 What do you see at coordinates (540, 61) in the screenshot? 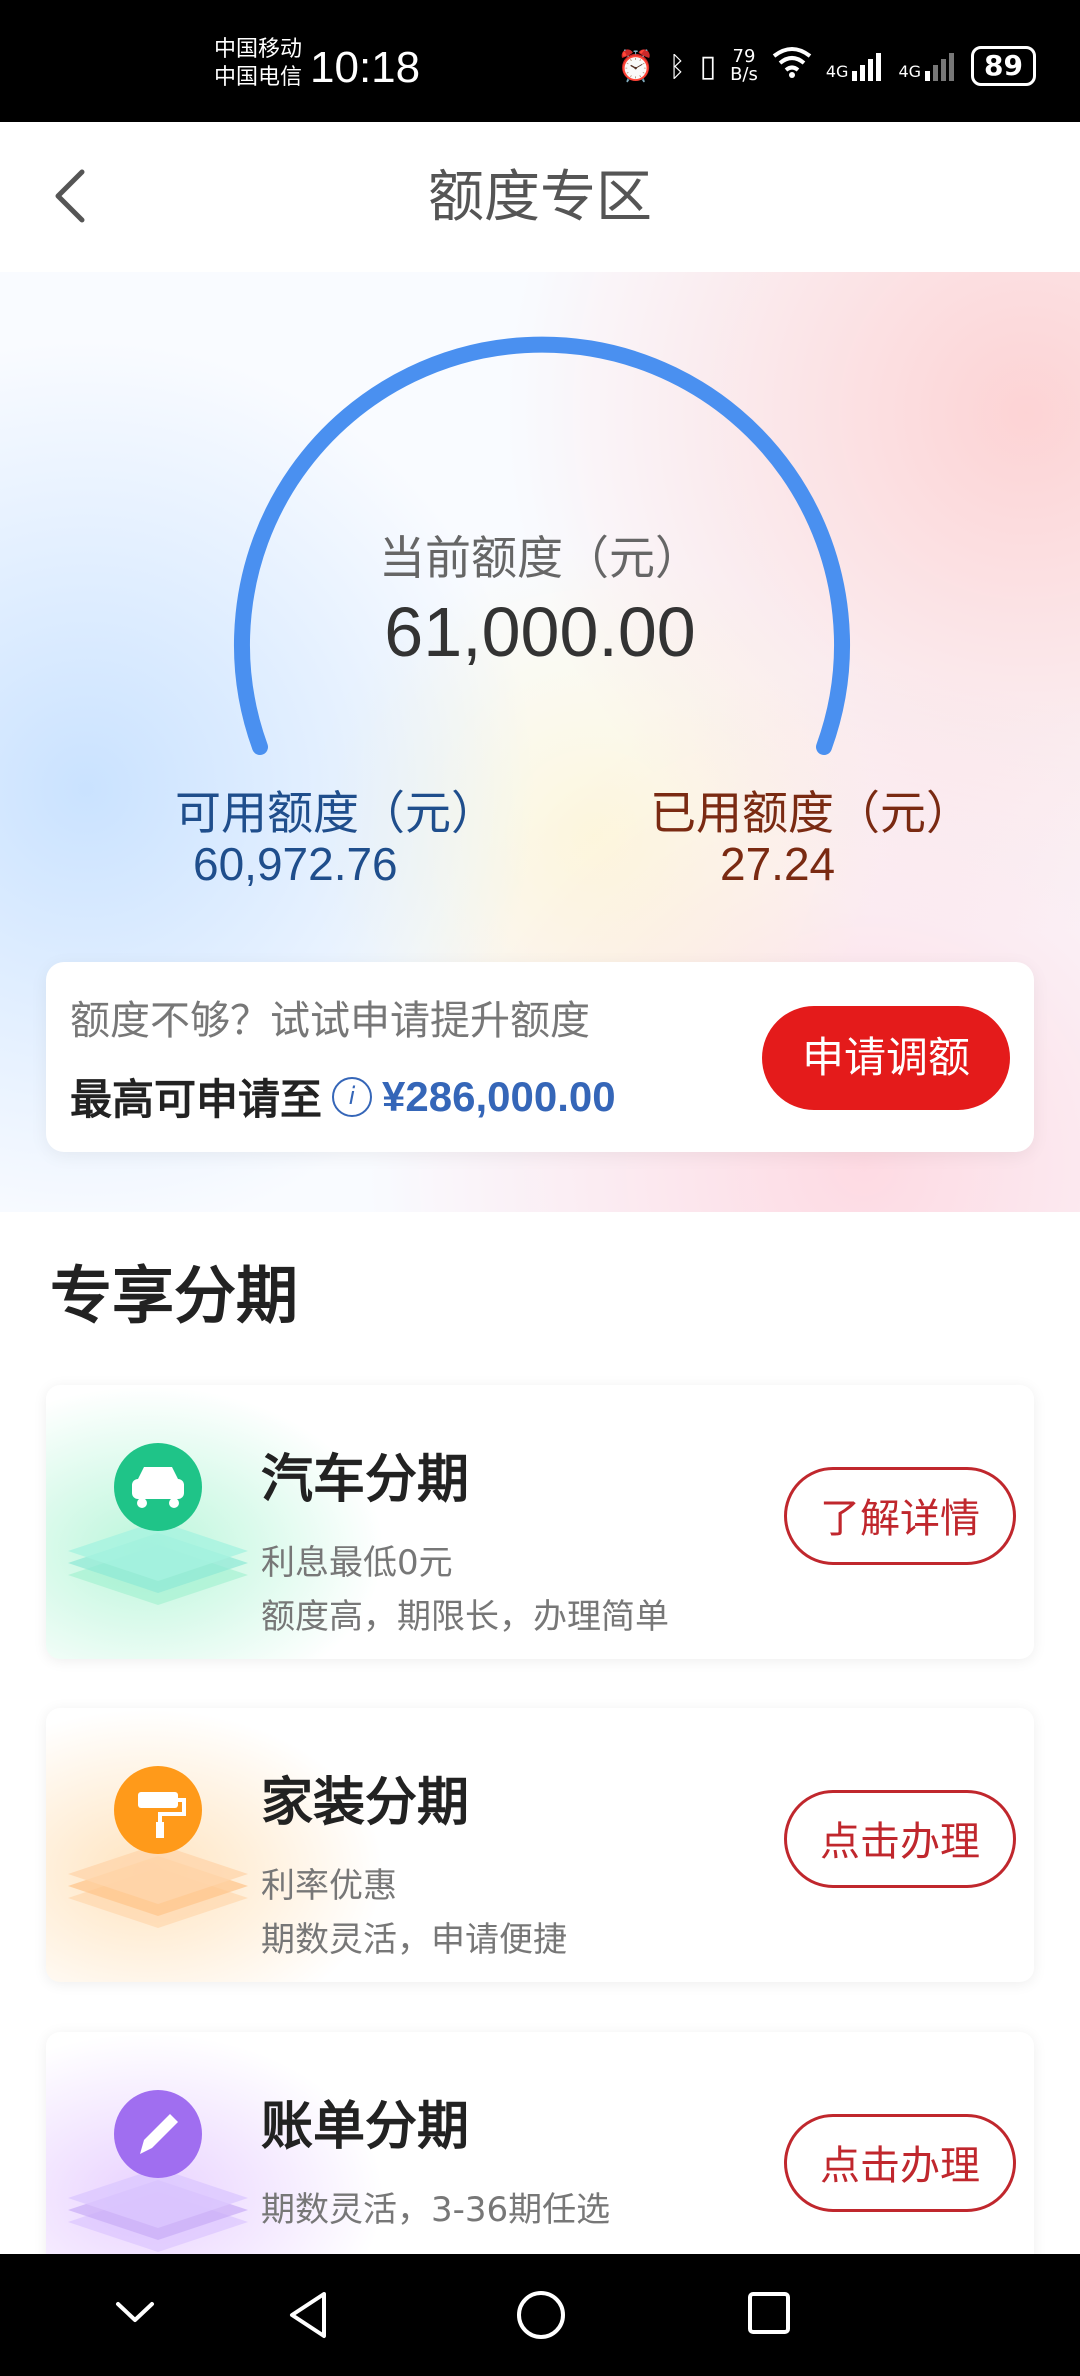
I see `status-bar: 中国移动 中国电信 10:18 ⏰ ᛒ ▯ 79 B/s 4G 4G 89` at bounding box center [540, 61].